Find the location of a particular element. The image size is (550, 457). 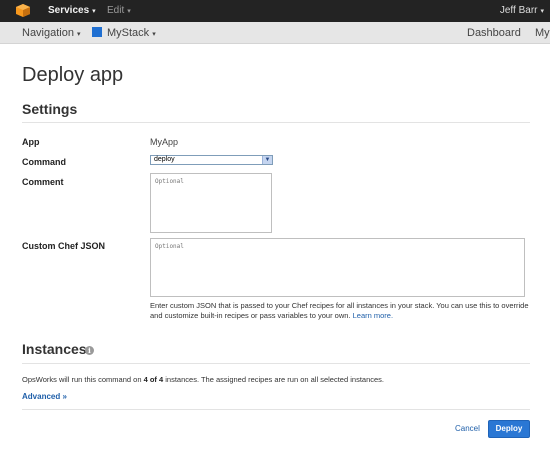

custom-chef-json-label: Custom Chef JSON is located at coordinates (64, 246).